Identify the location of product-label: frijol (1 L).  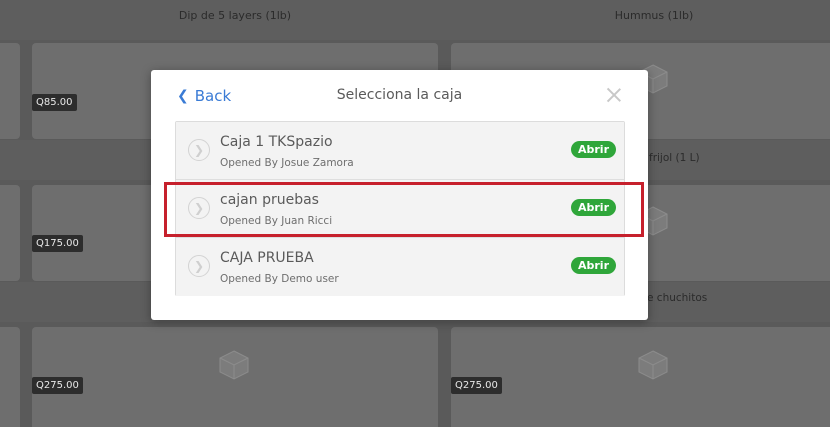
(674, 158).